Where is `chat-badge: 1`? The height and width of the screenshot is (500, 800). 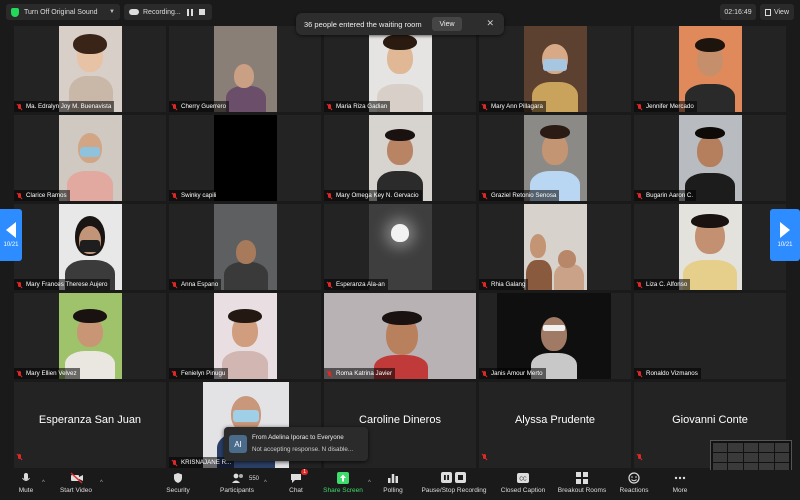 chat-badge: 1 is located at coordinates (304, 472).